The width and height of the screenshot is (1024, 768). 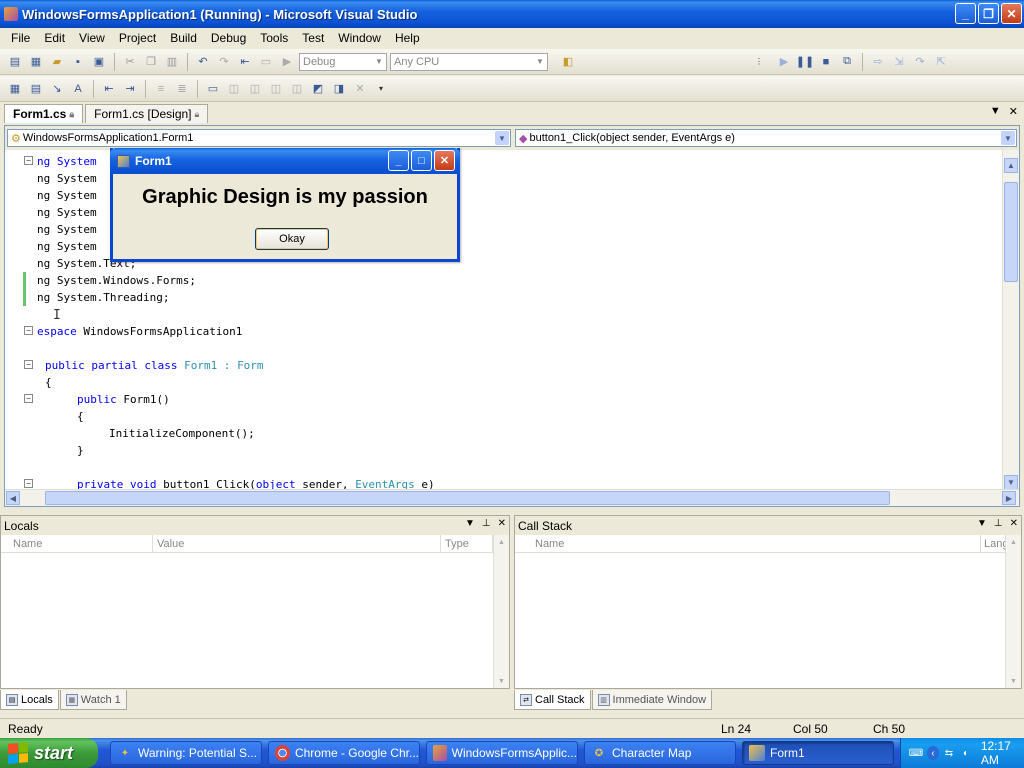 I want to click on menu-debug: Debug, so click(x=228, y=38).